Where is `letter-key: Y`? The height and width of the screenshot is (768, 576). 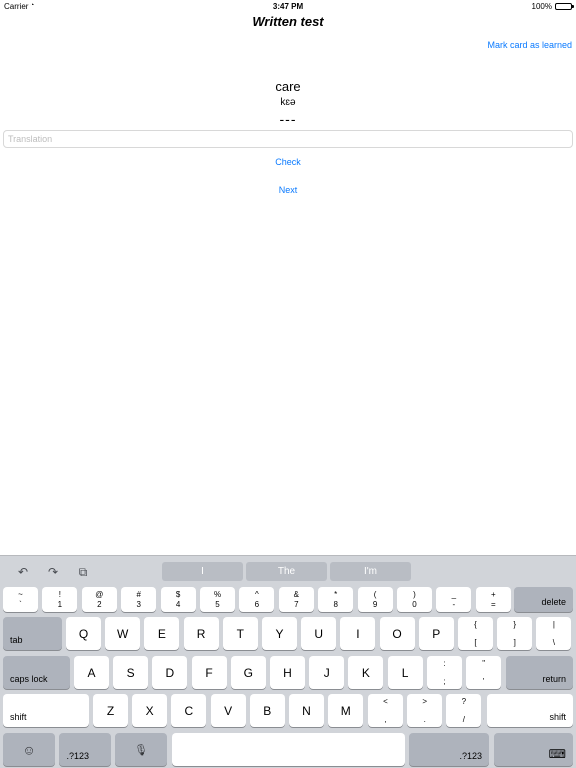
letter-key: Y is located at coordinates (279, 633).